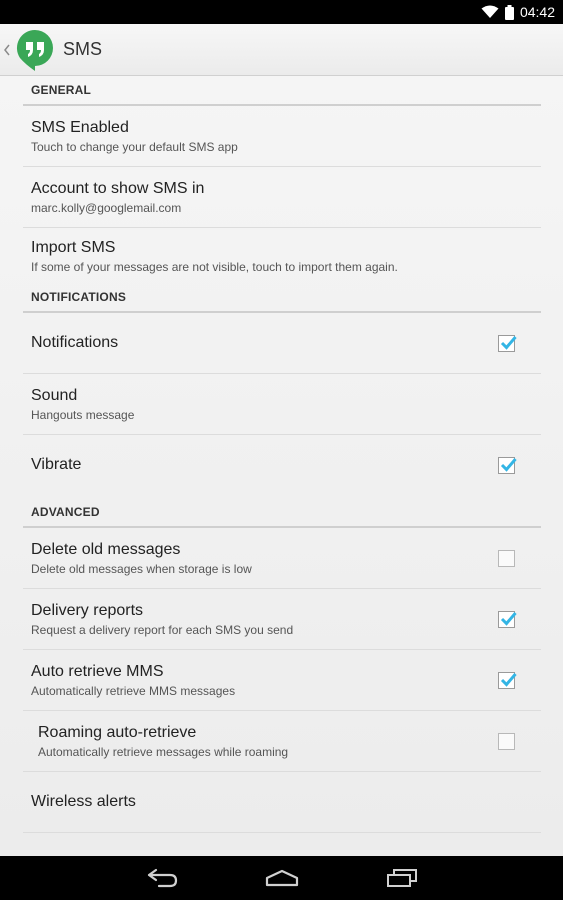 The height and width of the screenshot is (900, 563). I want to click on pref-title: SMS Enabled, so click(80, 127).